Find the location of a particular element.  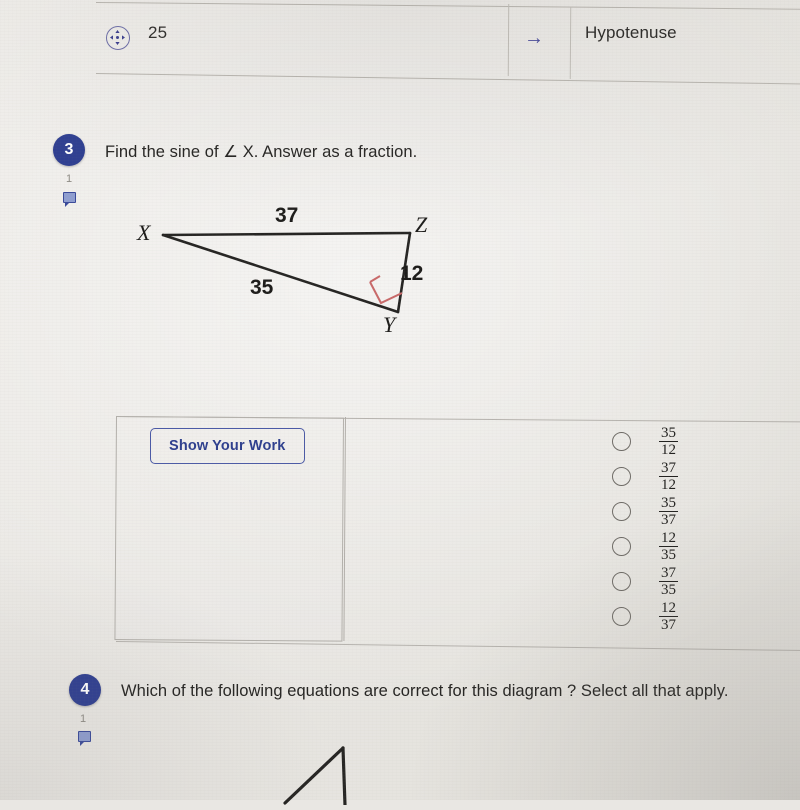

answer-area-vertical-divider is located at coordinates (344, 529).